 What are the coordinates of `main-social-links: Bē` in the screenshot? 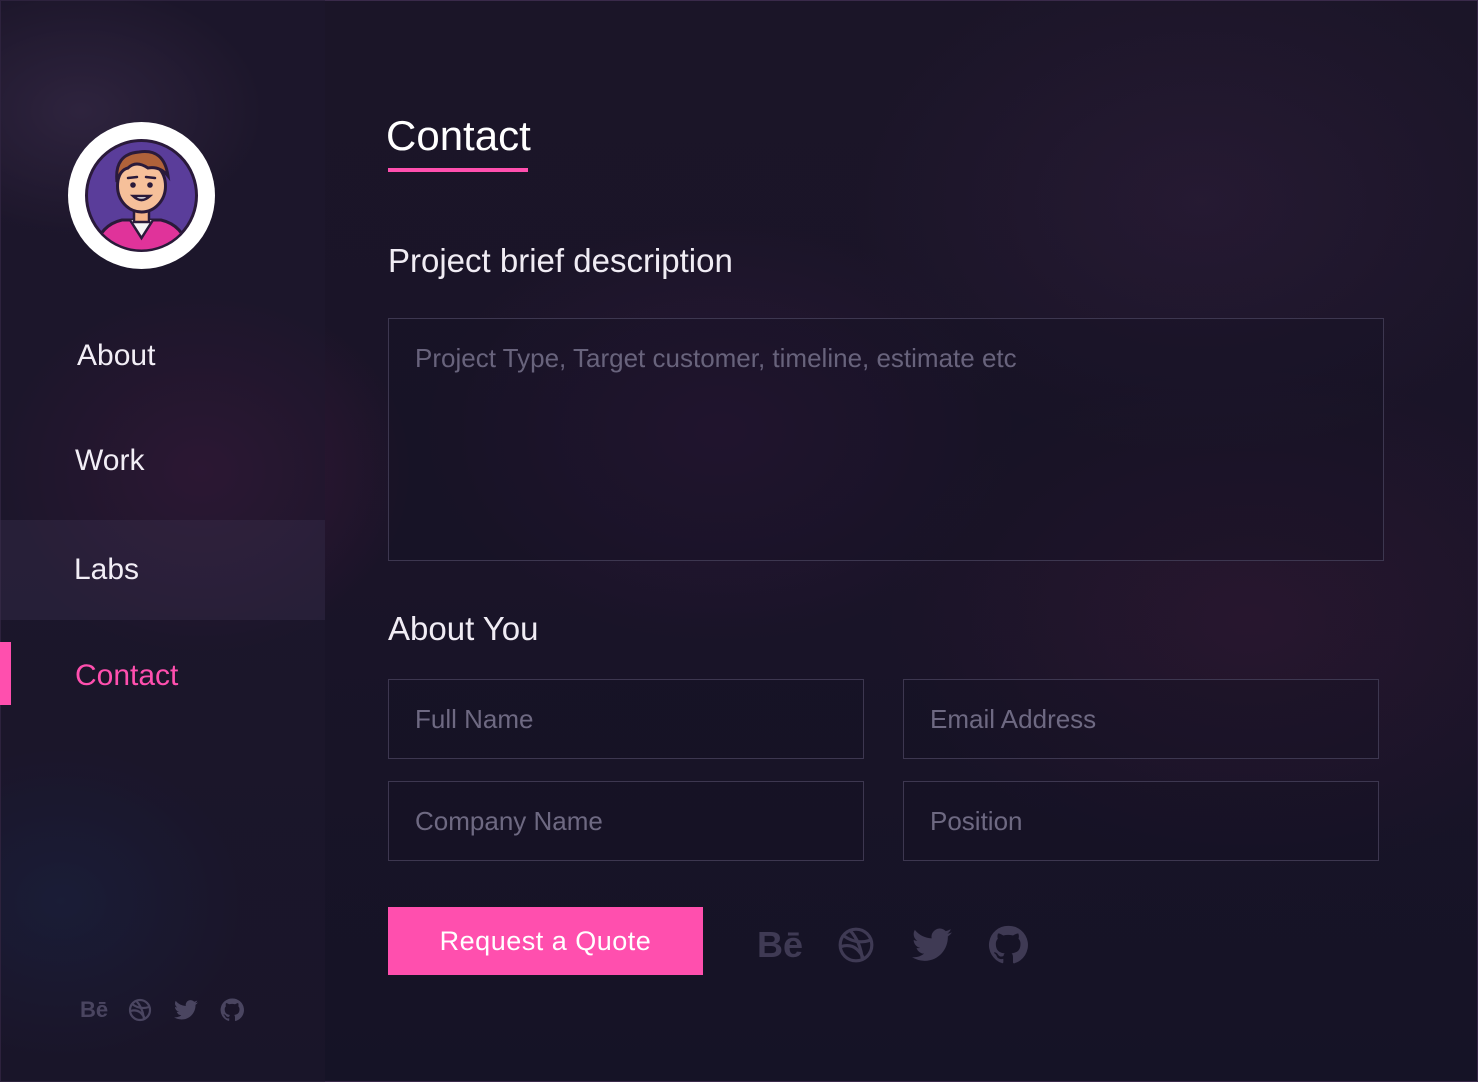 It's located at (894, 945).